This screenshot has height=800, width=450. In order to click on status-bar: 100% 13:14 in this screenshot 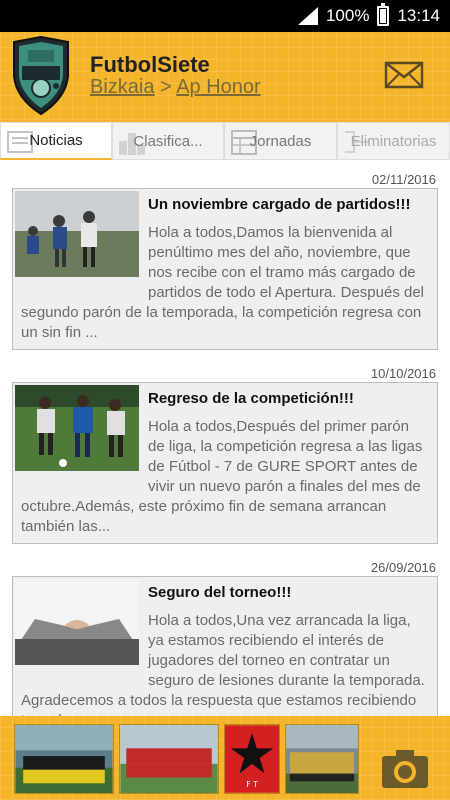, I will do `click(225, 16)`.